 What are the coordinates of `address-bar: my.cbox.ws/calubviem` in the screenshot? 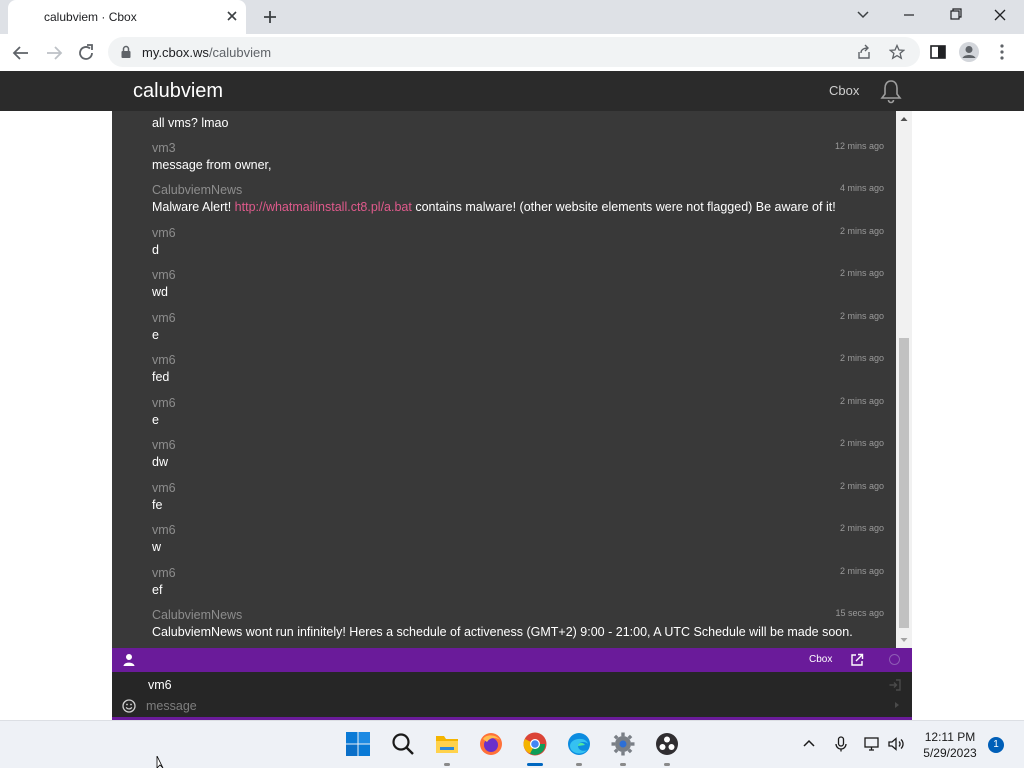 It's located at (514, 52).